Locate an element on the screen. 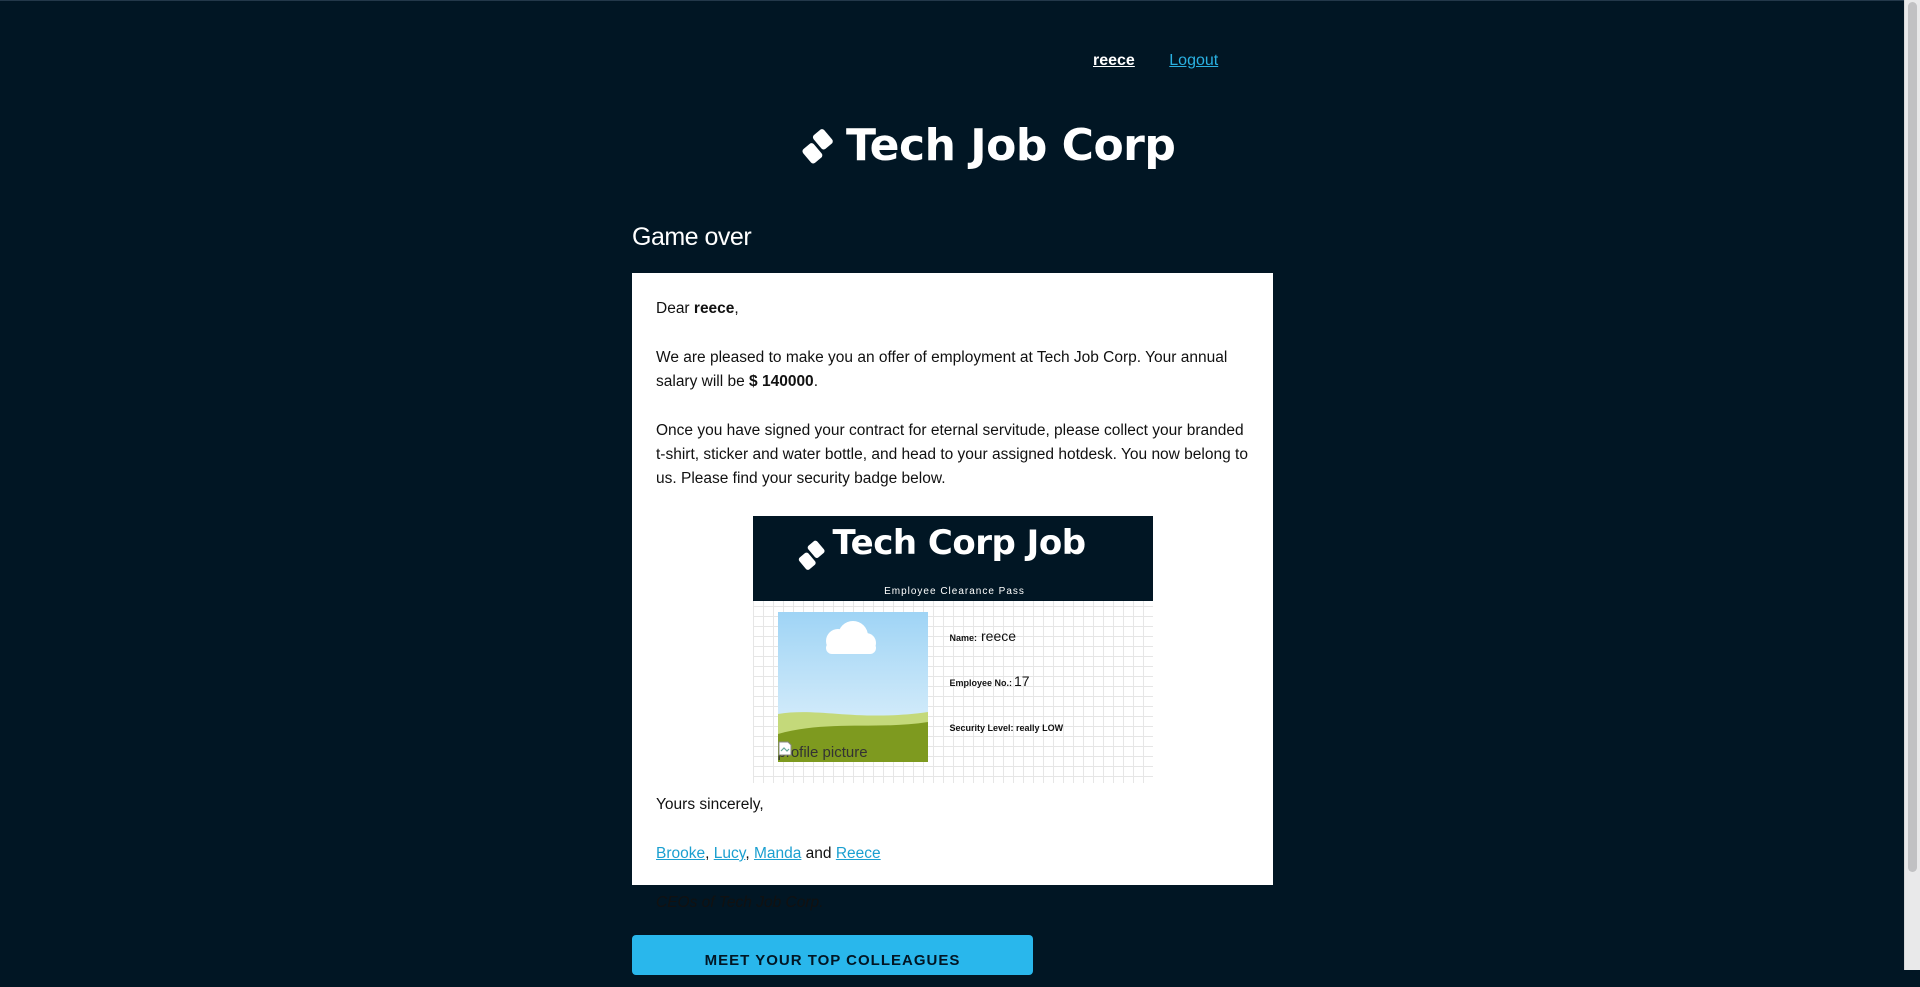 The image size is (1920, 987). placeholder-image-icon is located at coordinates (852, 687).